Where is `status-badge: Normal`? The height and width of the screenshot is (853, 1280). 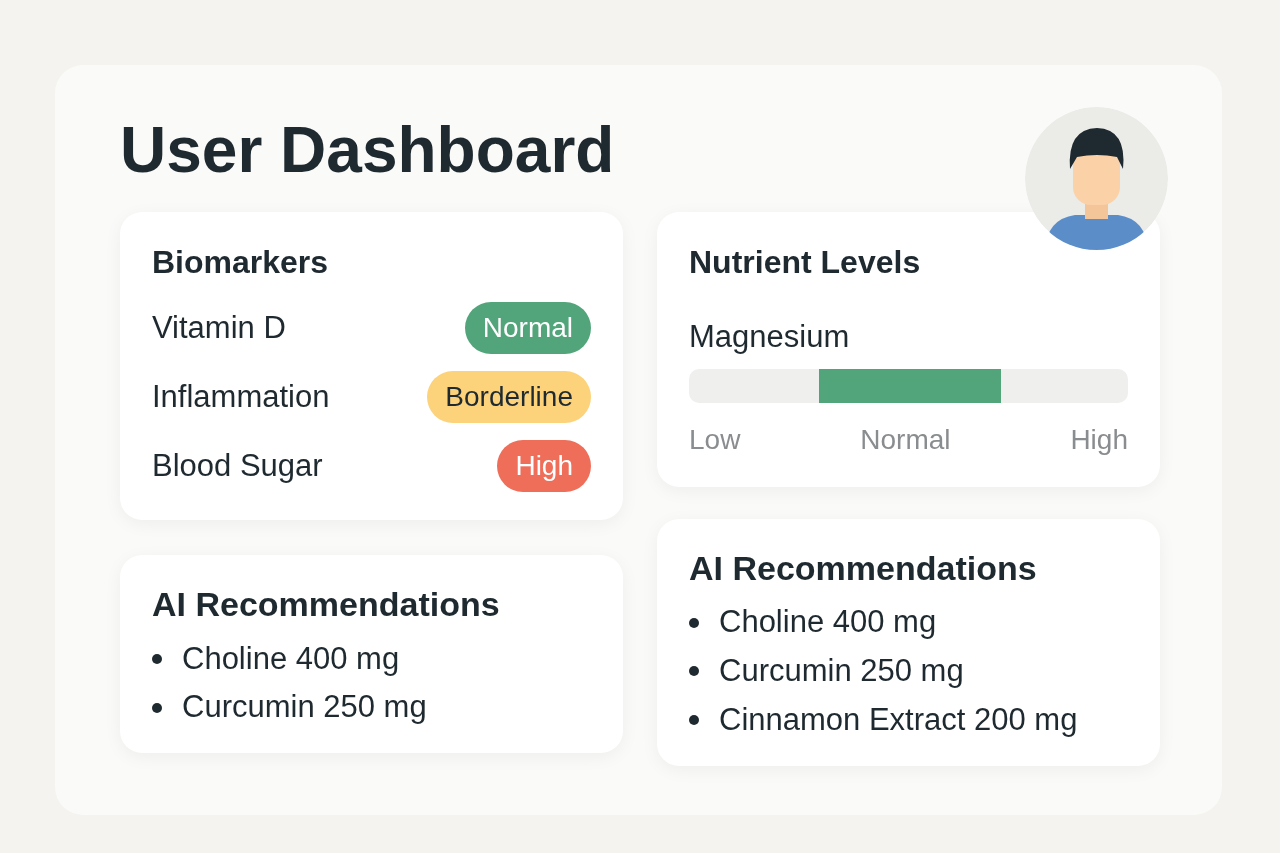
status-badge: Normal is located at coordinates (527, 328).